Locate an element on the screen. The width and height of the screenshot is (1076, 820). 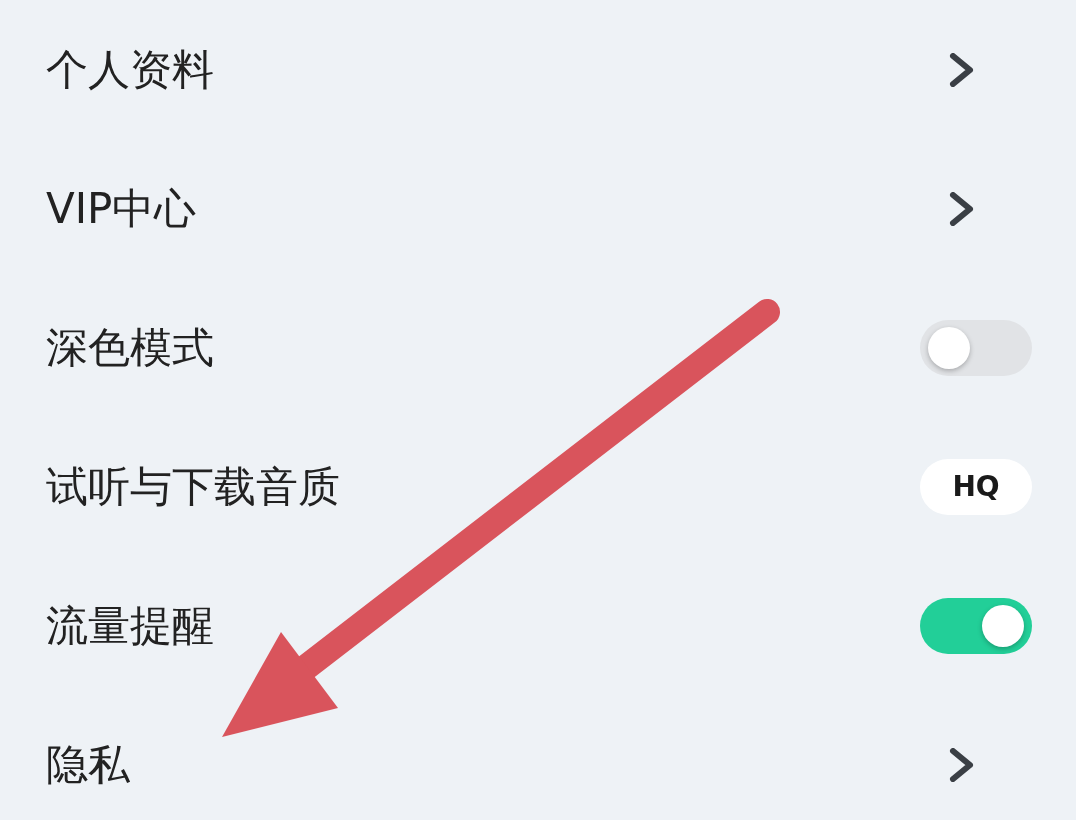
setting-label: 流量提醒 is located at coordinates (130, 625).